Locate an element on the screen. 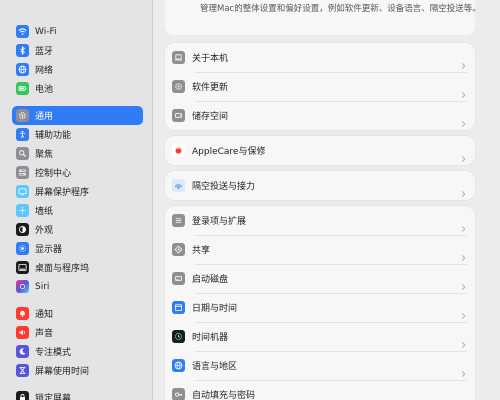  calendar-icon is located at coordinates (178, 307).